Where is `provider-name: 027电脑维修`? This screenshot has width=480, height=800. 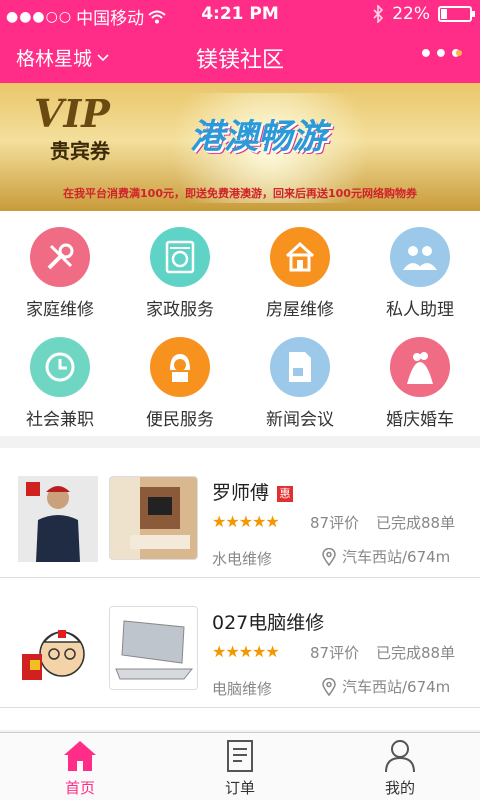 provider-name: 027电脑维修 is located at coordinates (268, 623).